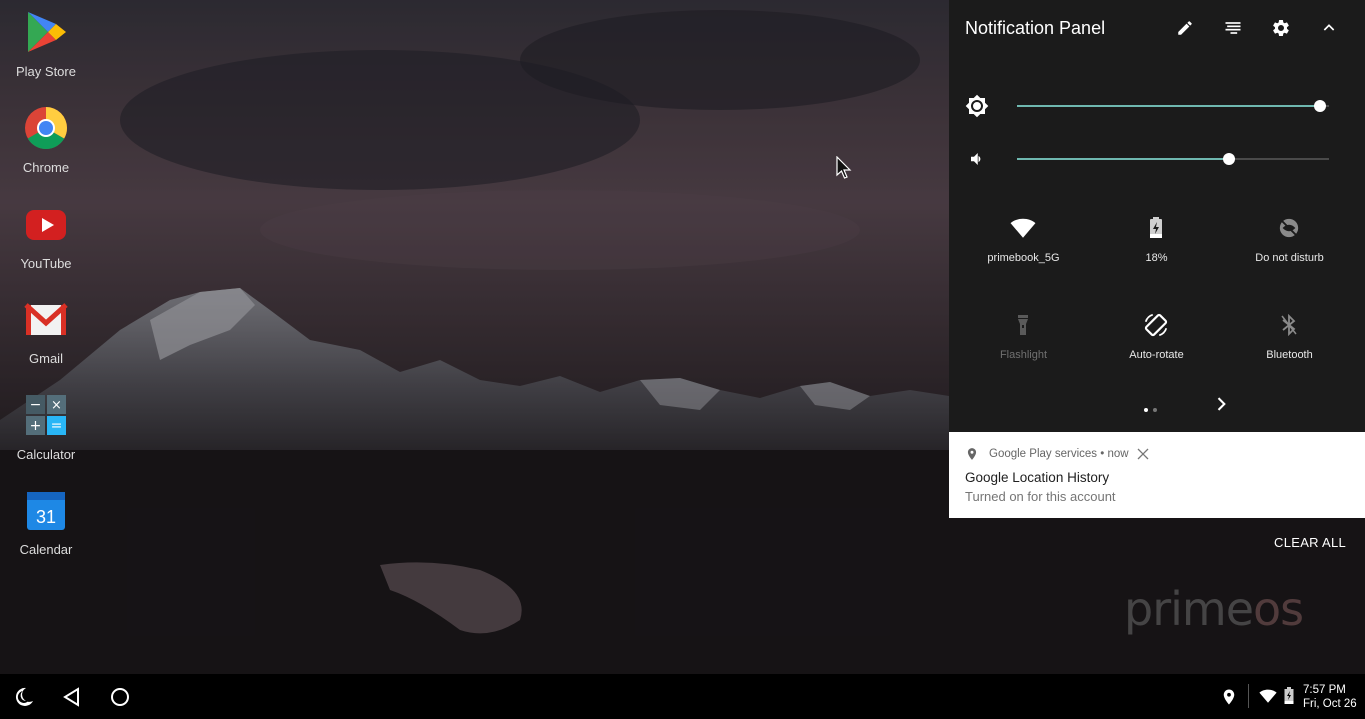 This screenshot has height=719, width=1365. I want to click on primeos-start-icon, so click(24, 697).